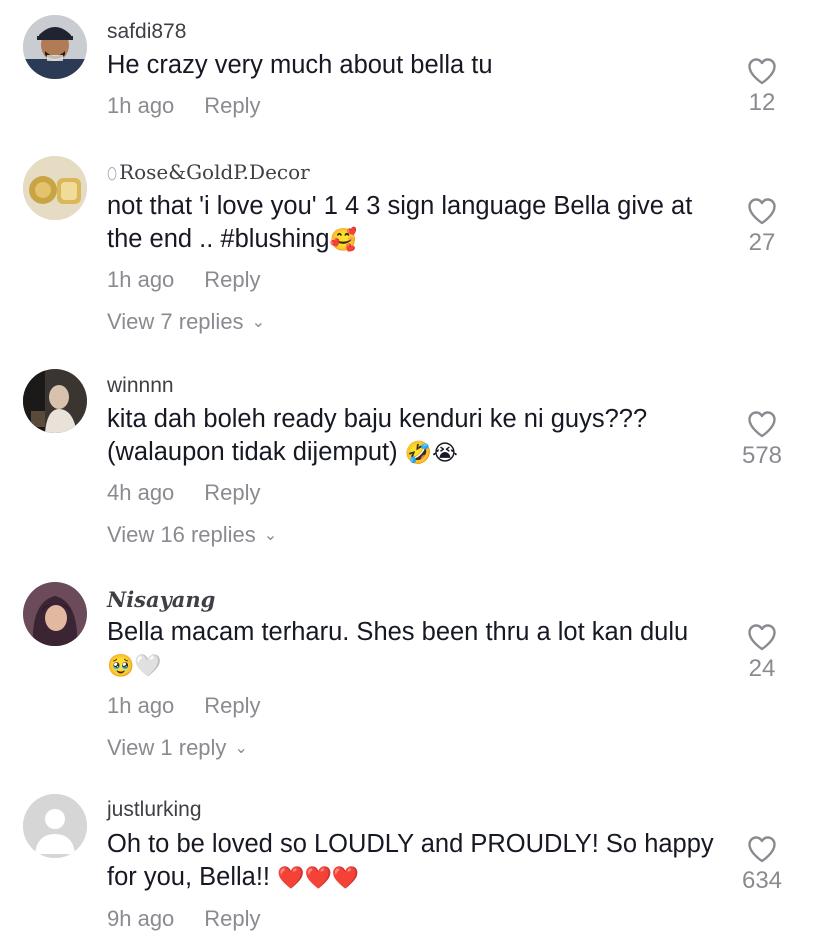 This screenshot has height=946, width=826. What do you see at coordinates (762, 242) in the screenshot?
I see `like-count: 27` at bounding box center [762, 242].